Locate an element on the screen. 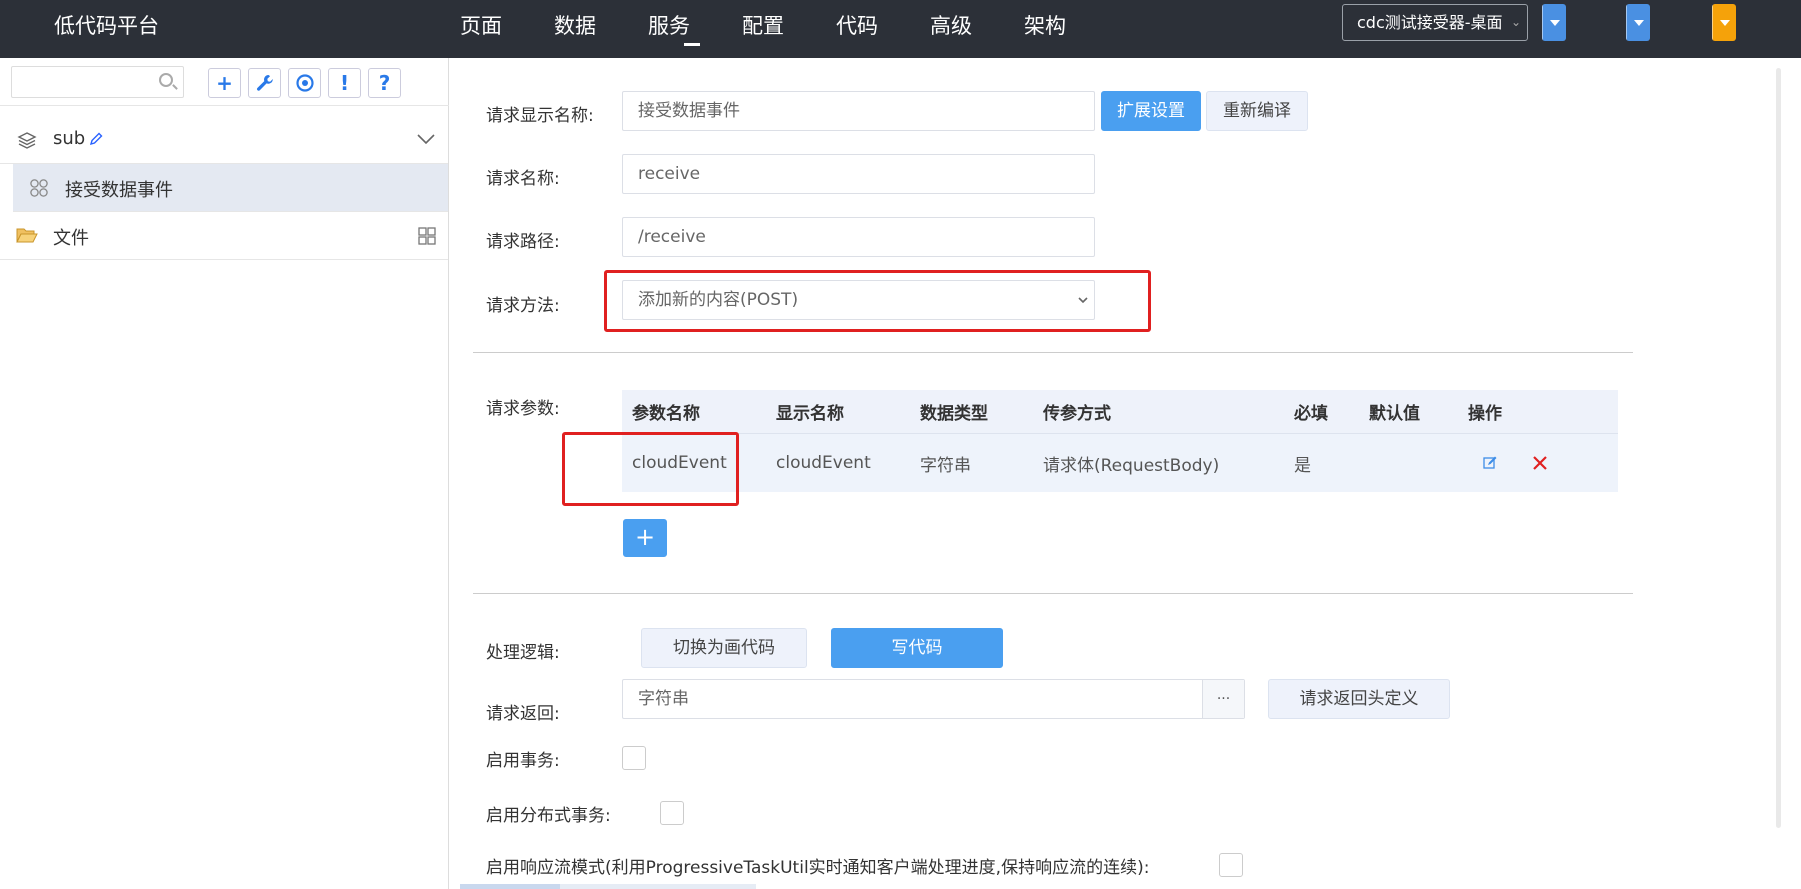 Image resolution: width=1801 pixels, height=889 pixels. header-pass-method: 传参方式 is located at coordinates (1077, 414).